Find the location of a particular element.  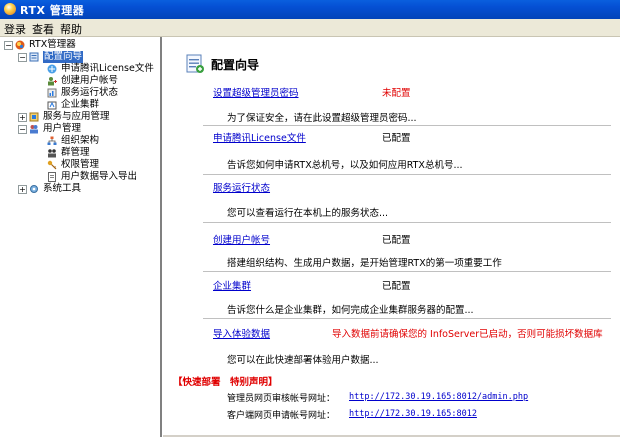

wizard-header-icon is located at coordinates (195, 63).